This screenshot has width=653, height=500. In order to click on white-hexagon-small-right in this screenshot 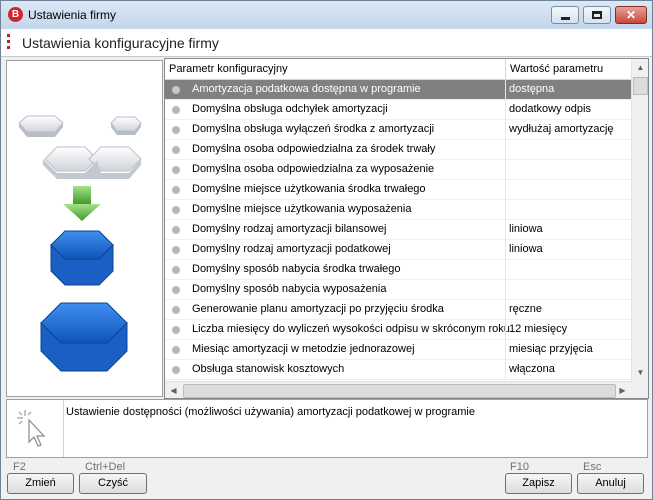, I will do `click(126, 125)`.